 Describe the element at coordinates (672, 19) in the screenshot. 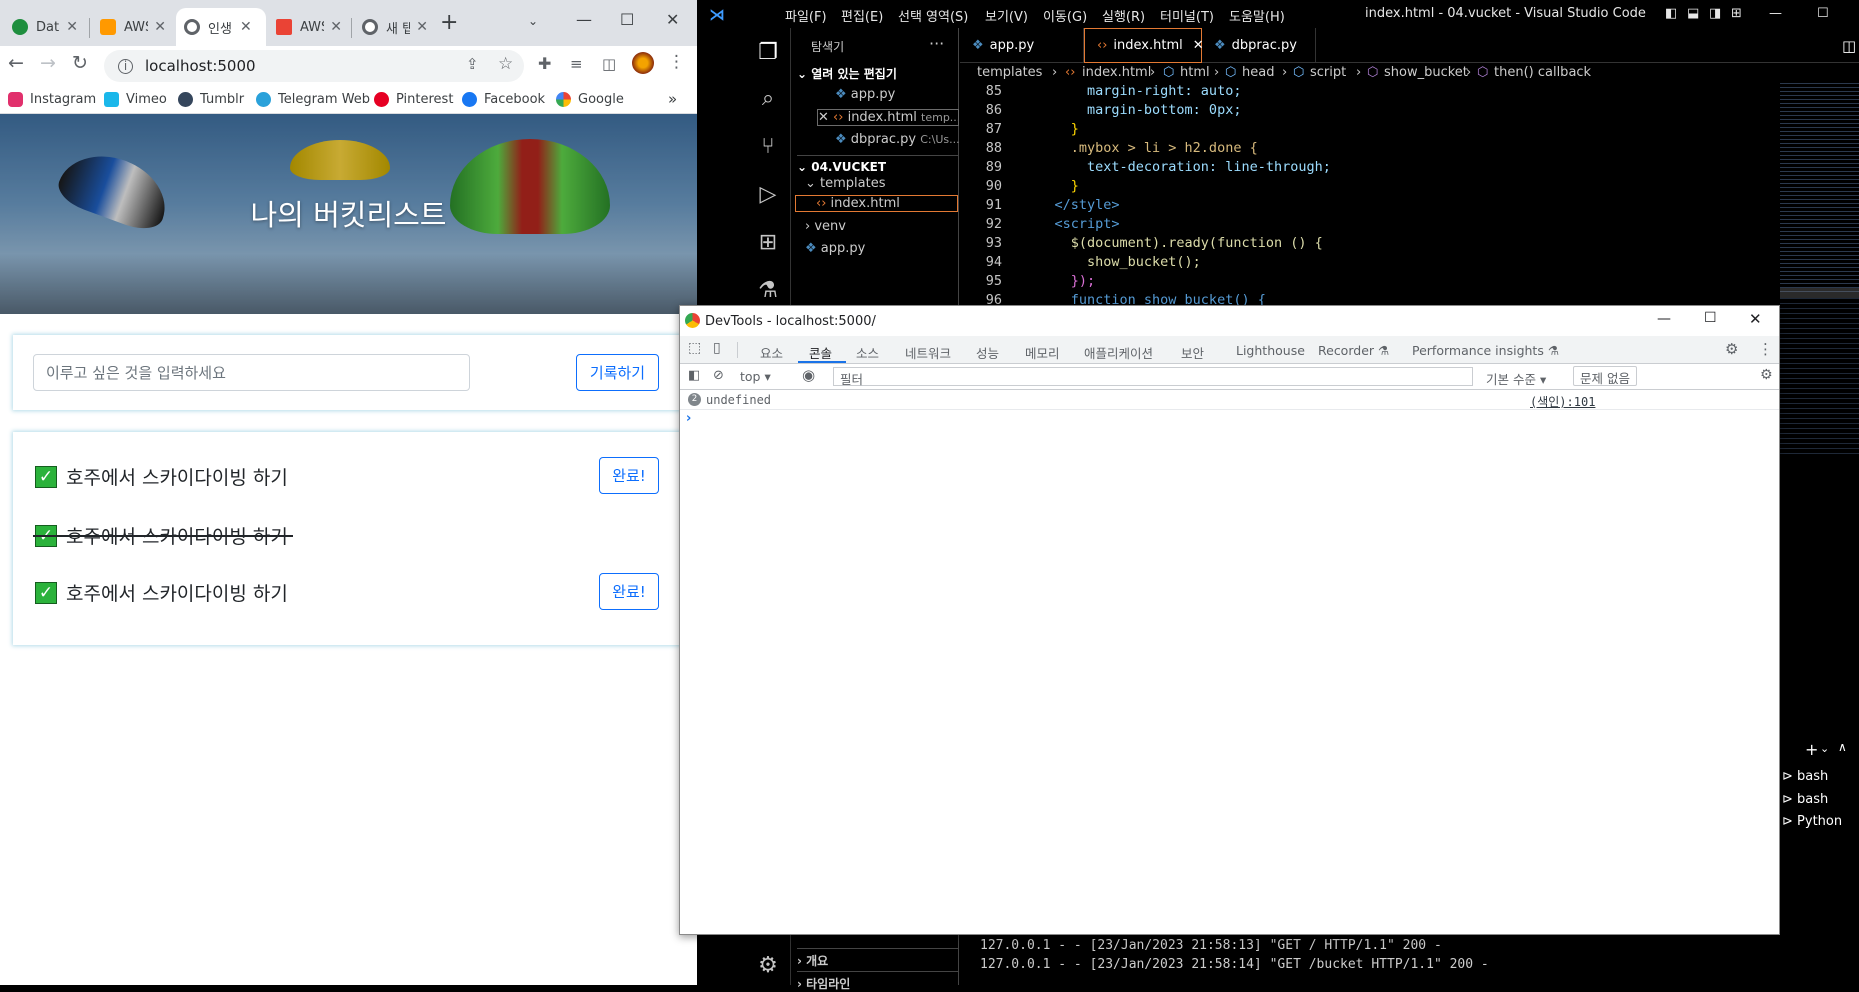

I see `close-window-button: ✕` at that location.